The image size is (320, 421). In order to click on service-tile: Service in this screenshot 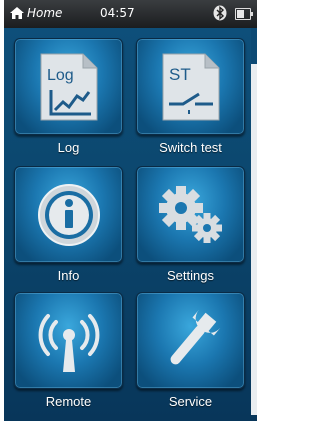, I will do `click(190, 354)`.